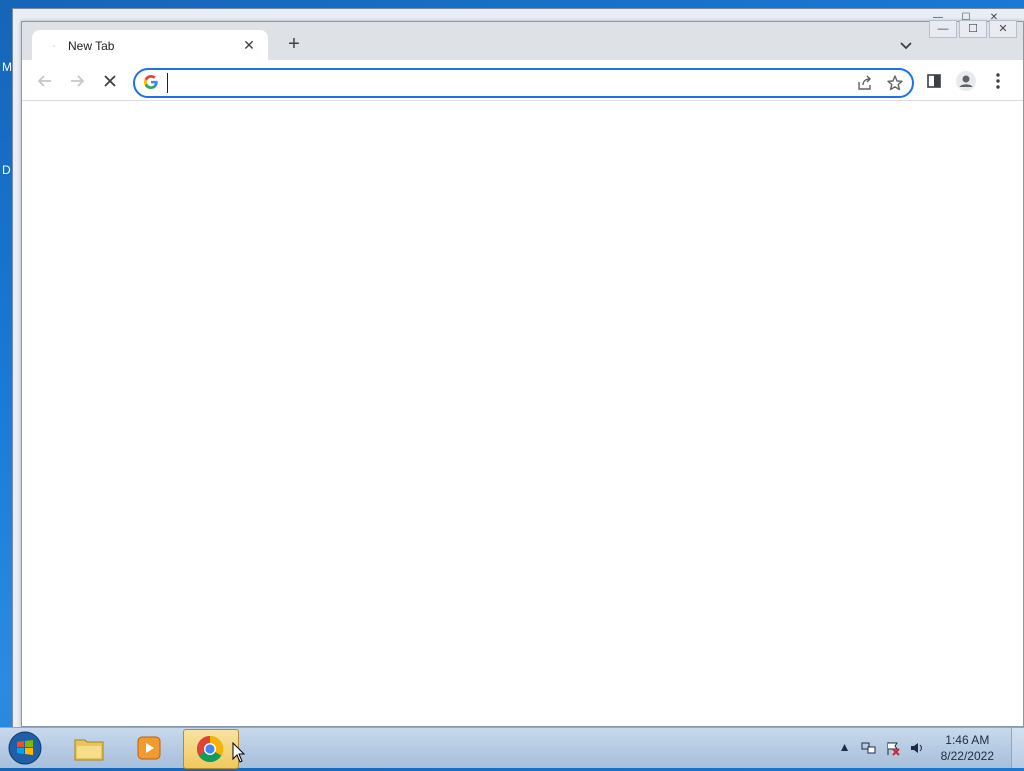  Describe the element at coordinates (25, 748) in the screenshot. I see `start-button` at that location.